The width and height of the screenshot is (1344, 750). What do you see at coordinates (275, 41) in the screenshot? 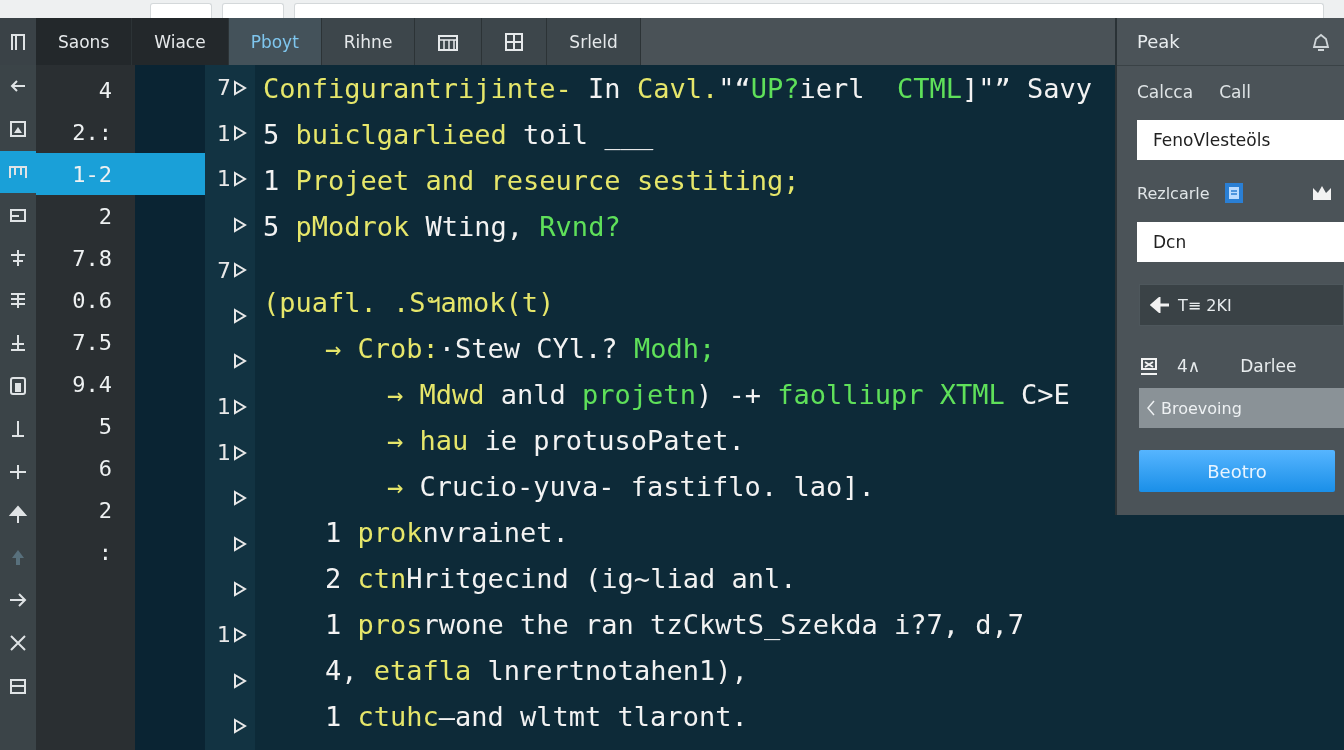
I see `tab: Pboyt` at bounding box center [275, 41].